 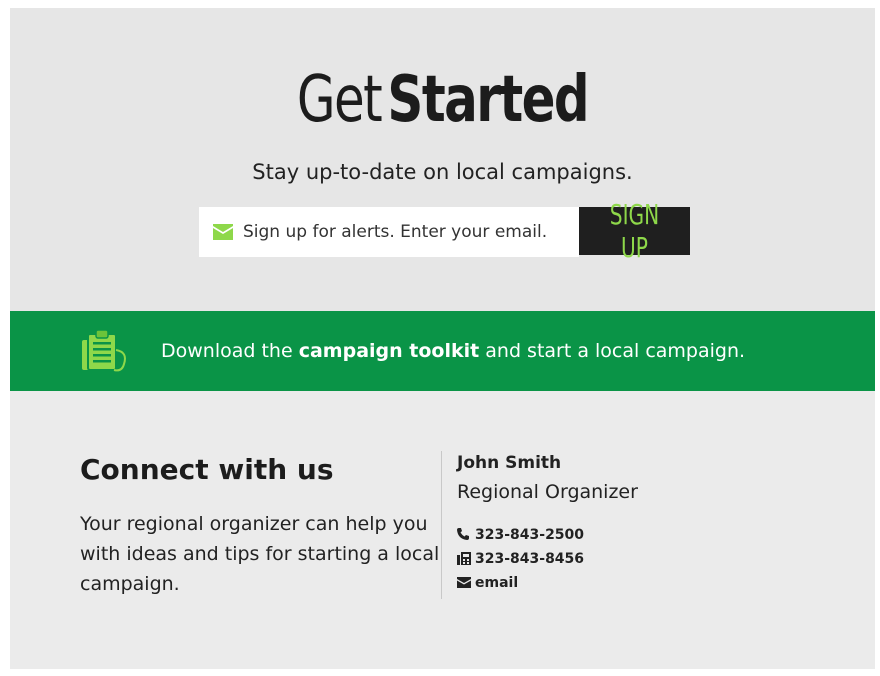 I want to click on fax-number: 323-843-8456, so click(x=530, y=559).